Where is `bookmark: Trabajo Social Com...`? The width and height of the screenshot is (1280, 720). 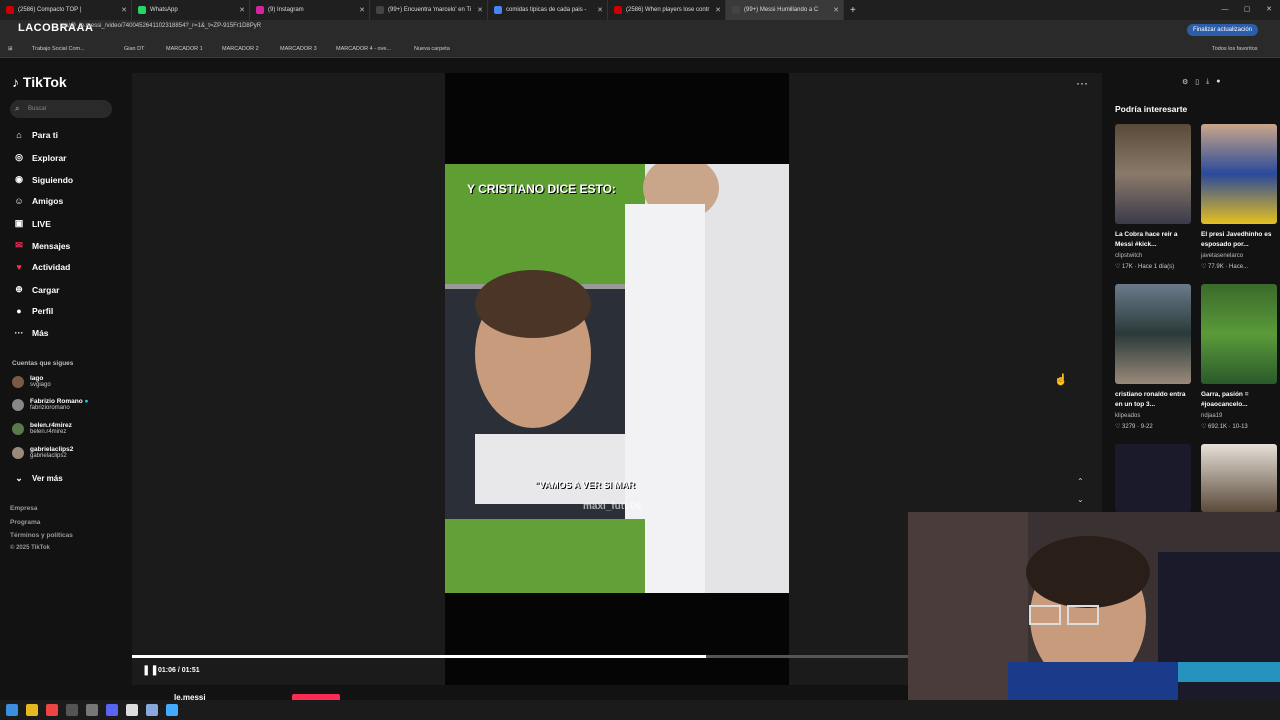
bookmark: Trabajo Social Com... is located at coordinates (58, 49).